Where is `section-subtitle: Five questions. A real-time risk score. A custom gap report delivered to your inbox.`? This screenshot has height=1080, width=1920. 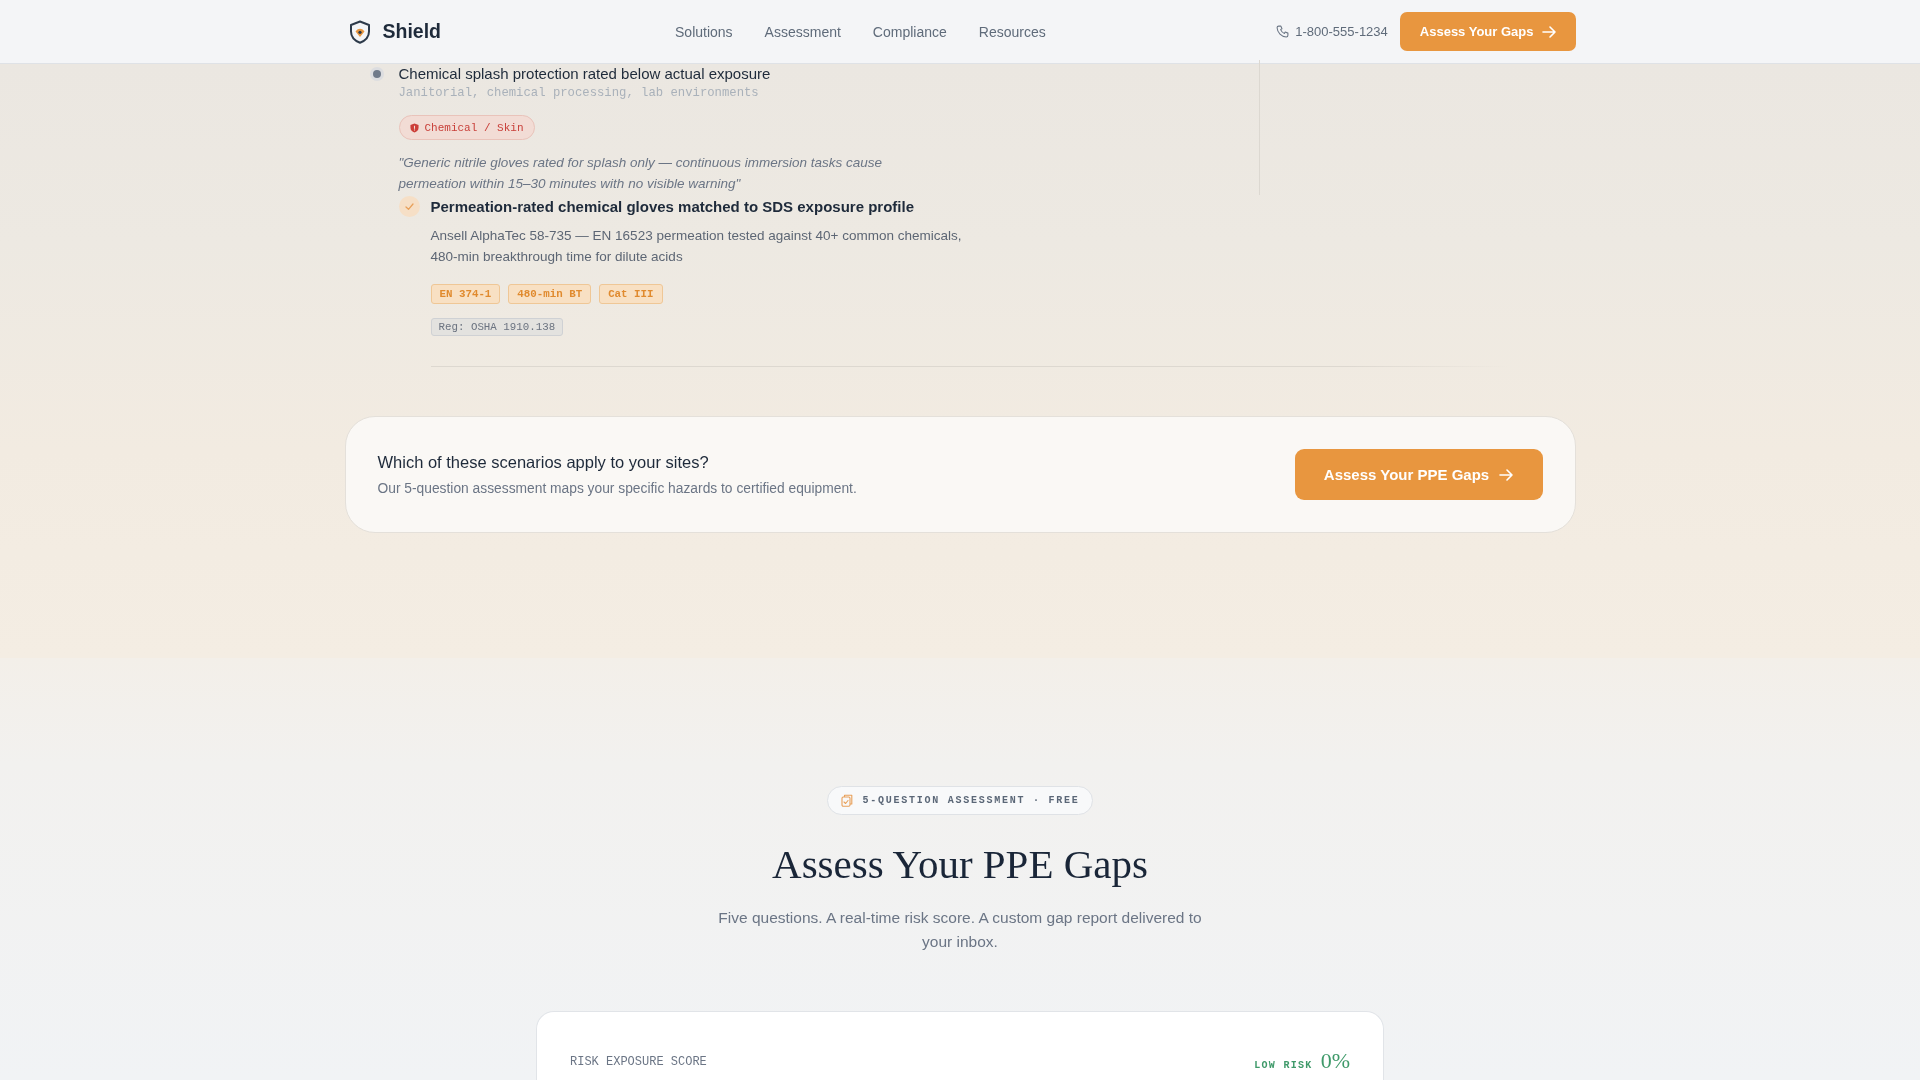 section-subtitle: Five questions. A real-time risk score. A custom gap report delivered to your inbox. is located at coordinates (960, 930).